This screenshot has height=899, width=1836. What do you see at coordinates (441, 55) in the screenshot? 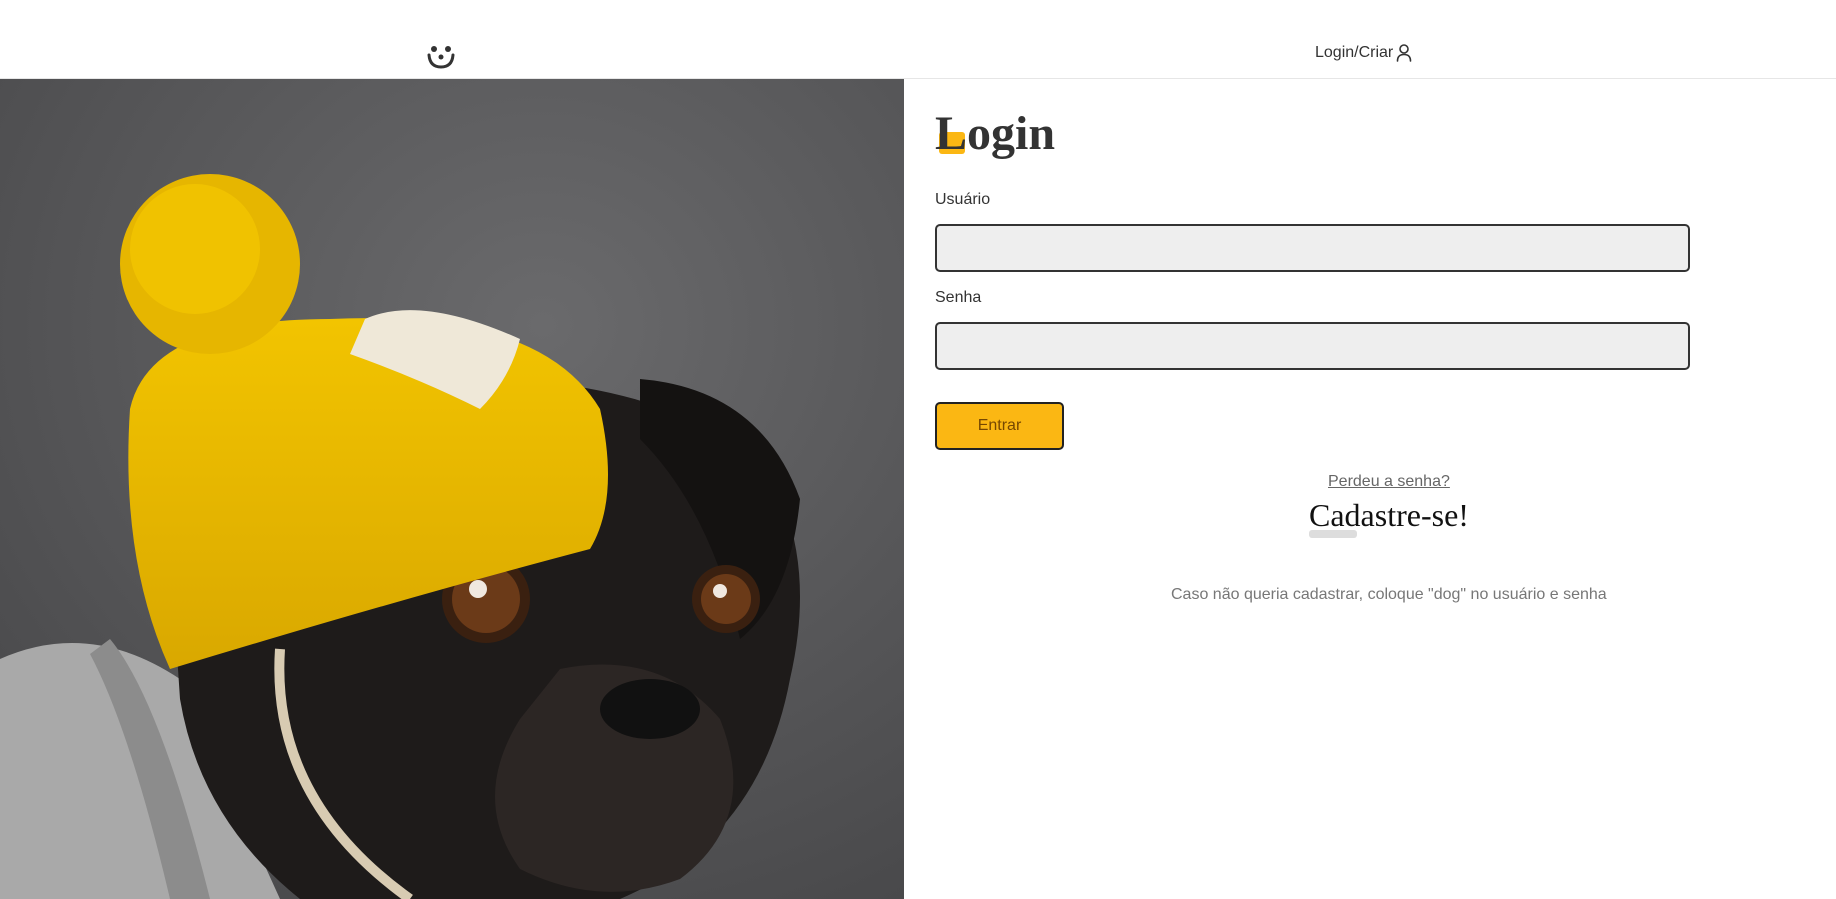
I see `dog-face-icon` at bounding box center [441, 55].